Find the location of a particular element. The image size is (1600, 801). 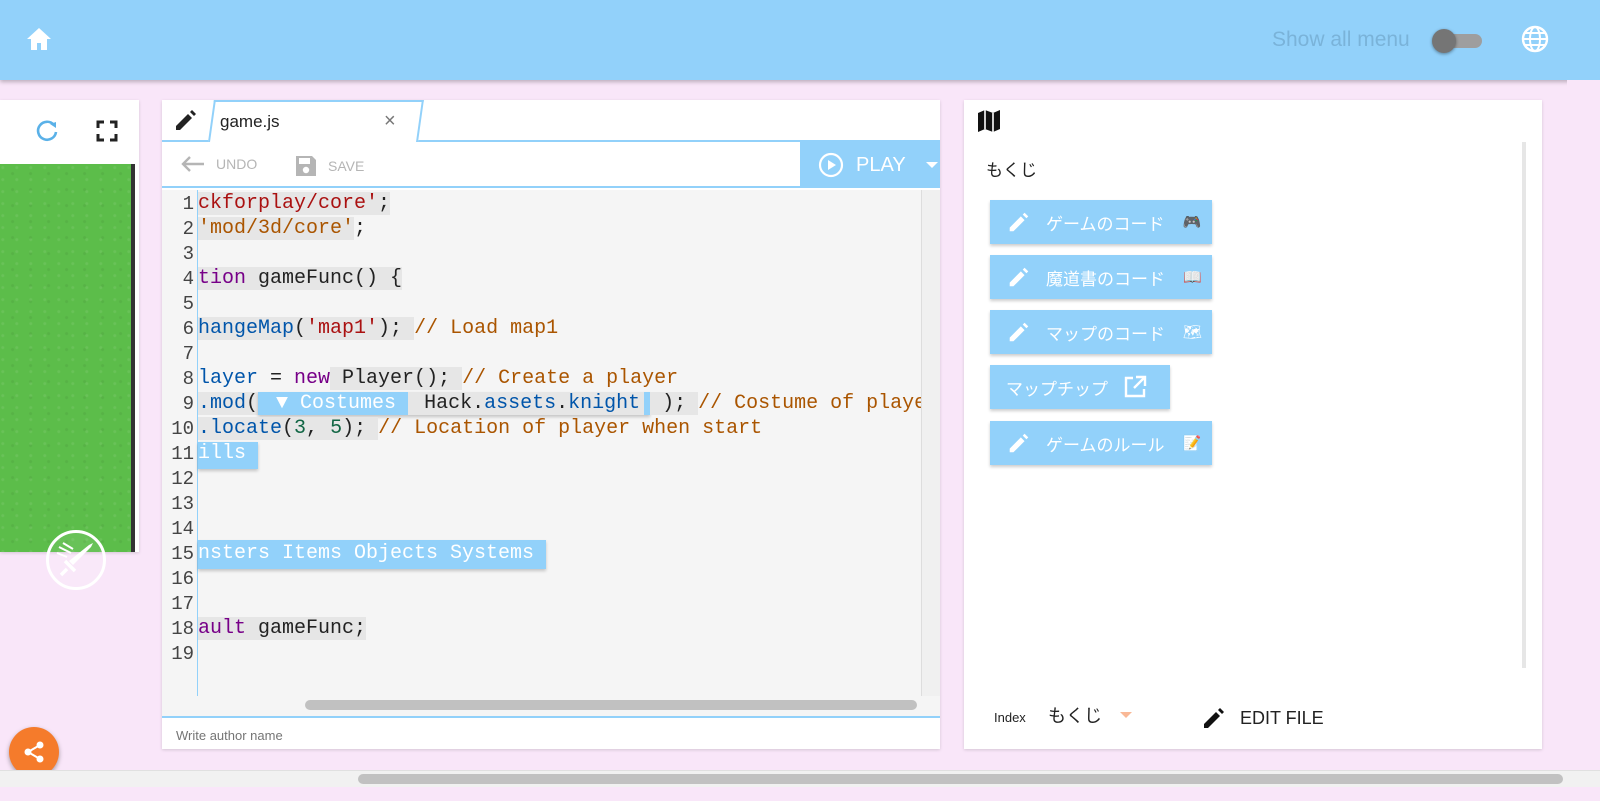

spellbook-code-button: 魔道書のコード 📖 is located at coordinates (1101, 277).